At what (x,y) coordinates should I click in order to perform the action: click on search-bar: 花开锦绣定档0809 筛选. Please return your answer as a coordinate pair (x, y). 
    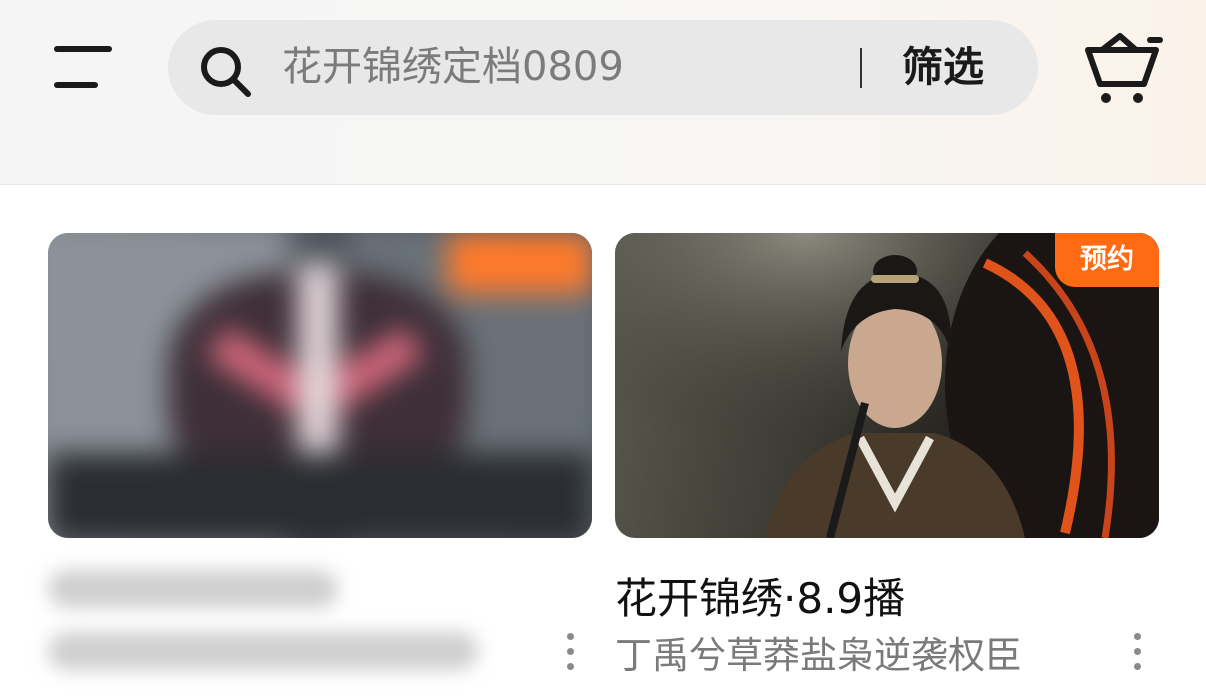
    Looking at the image, I should click on (603, 67).